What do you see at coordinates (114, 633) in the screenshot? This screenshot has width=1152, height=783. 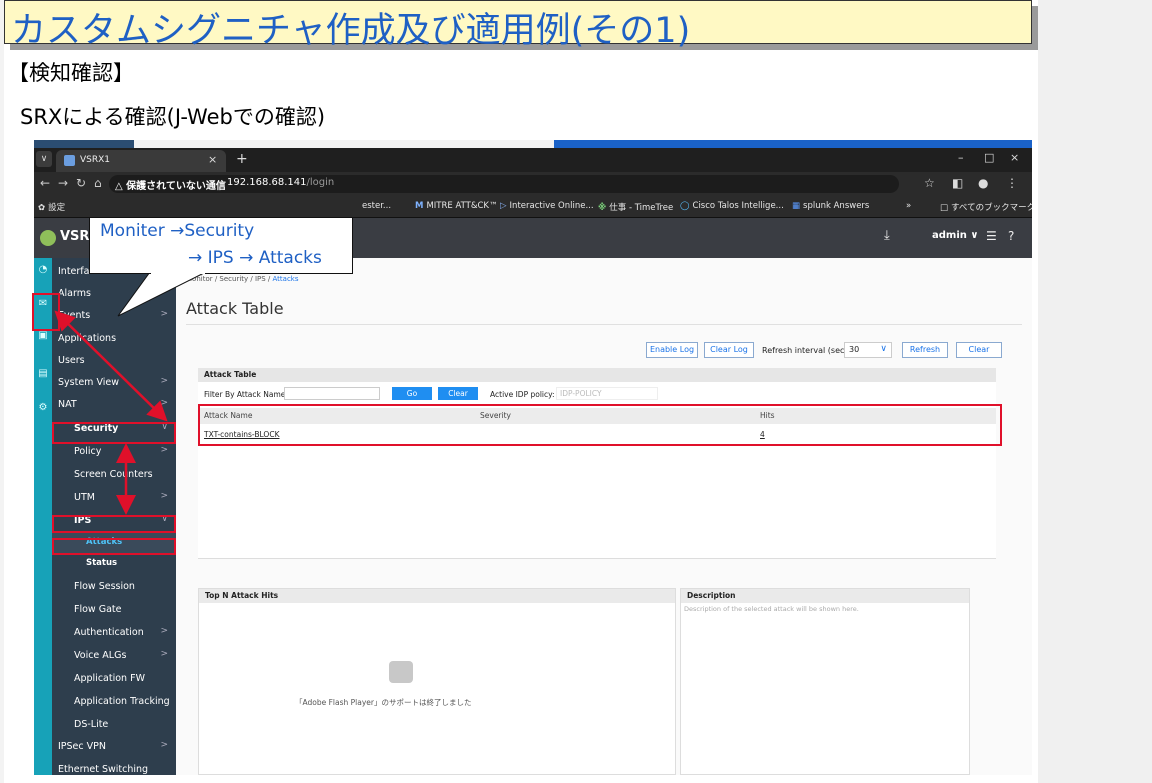 I see `sidebar-item-authentication: Authentication >` at bounding box center [114, 633].